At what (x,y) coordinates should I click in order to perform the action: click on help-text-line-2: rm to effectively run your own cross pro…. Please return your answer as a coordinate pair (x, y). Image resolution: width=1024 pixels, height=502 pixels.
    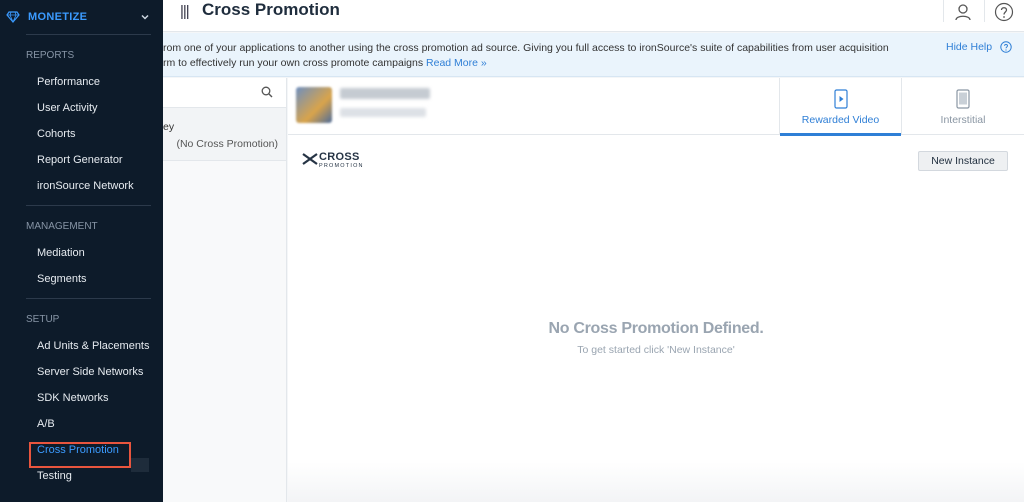
    Looking at the image, I should click on (293, 63).